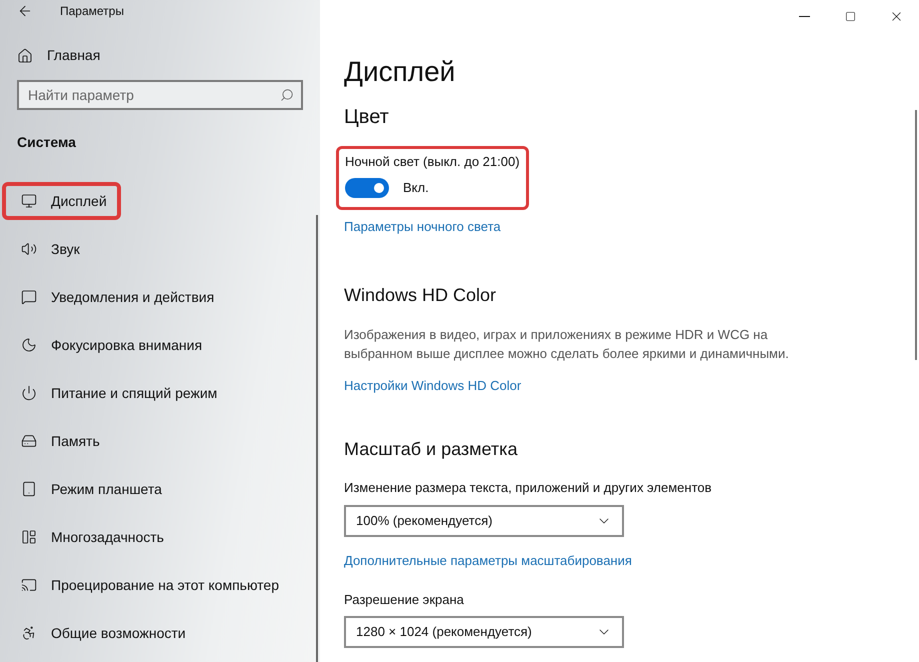 This screenshot has width=919, height=662. I want to click on speaker-icon, so click(29, 249).